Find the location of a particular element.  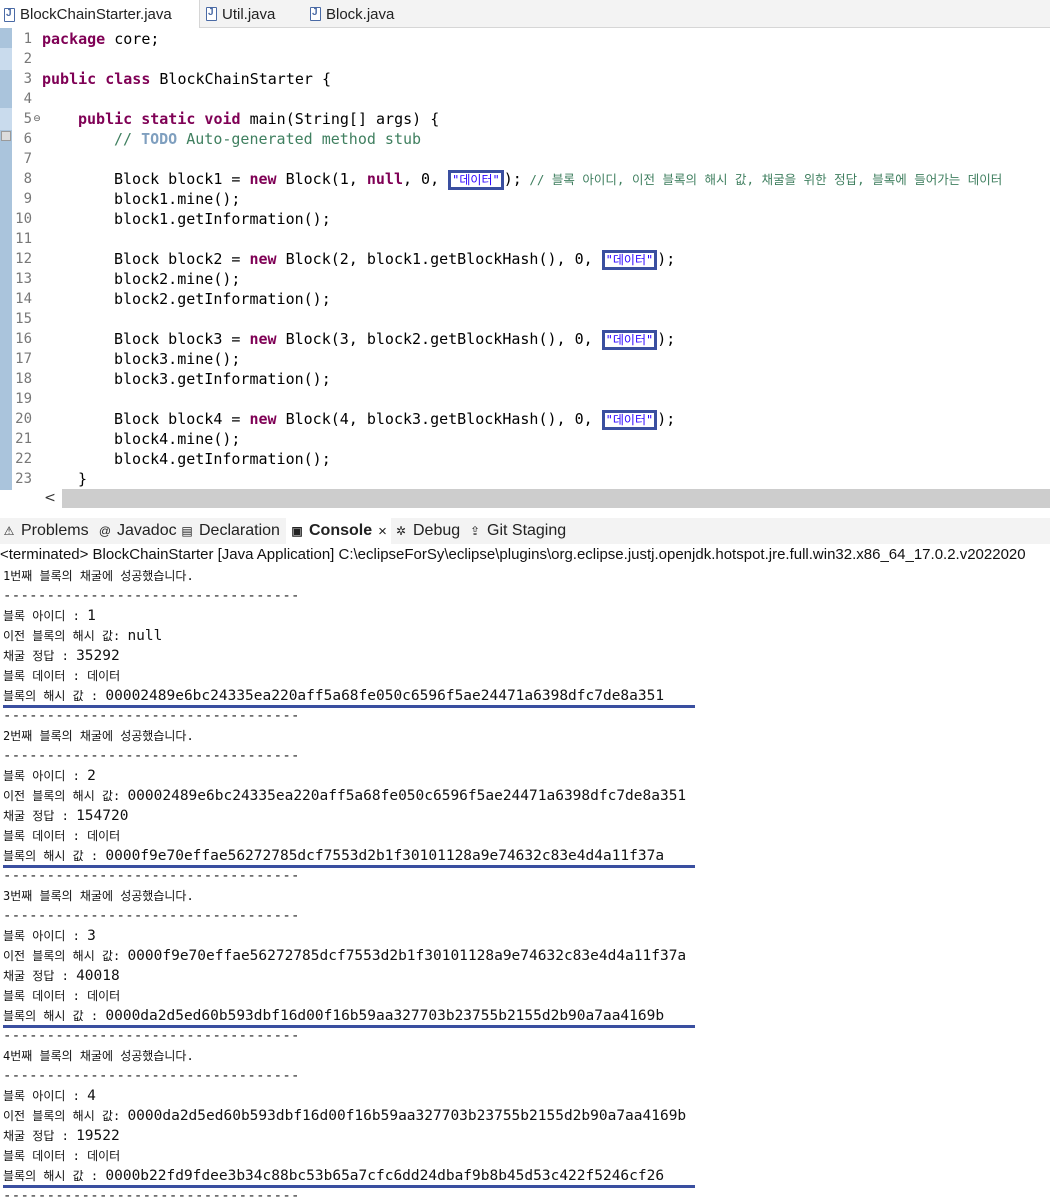

tab-label: BlockChainStarter.java is located at coordinates (96, 14).